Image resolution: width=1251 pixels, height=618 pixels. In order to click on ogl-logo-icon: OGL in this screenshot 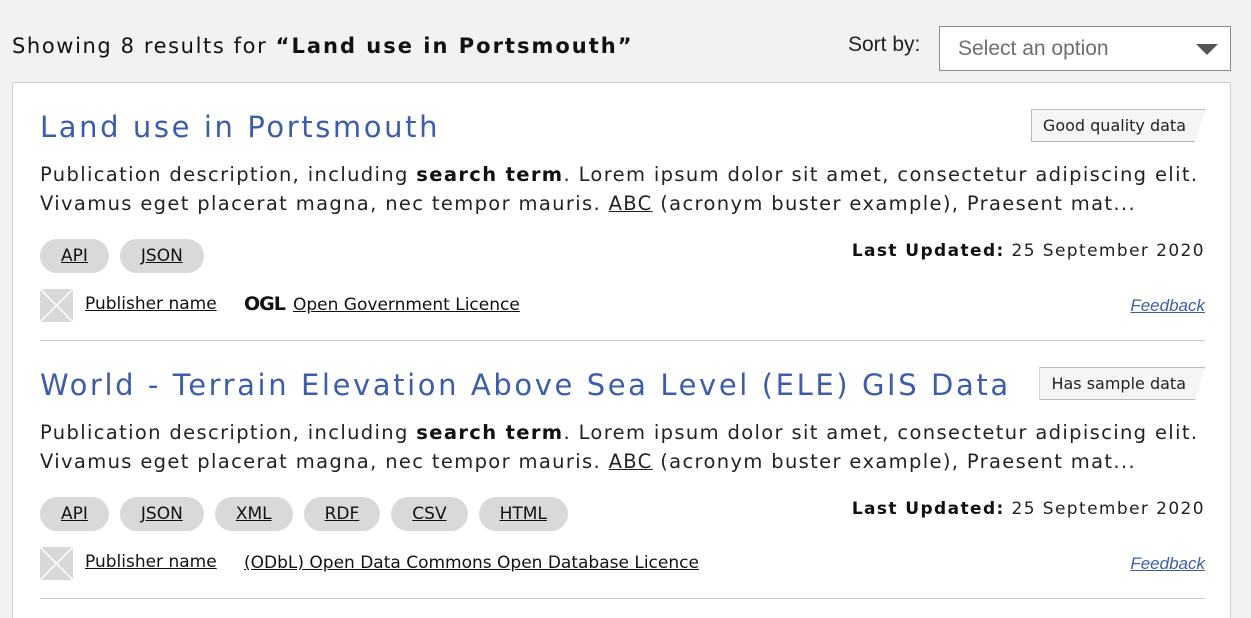, I will do `click(265, 304)`.